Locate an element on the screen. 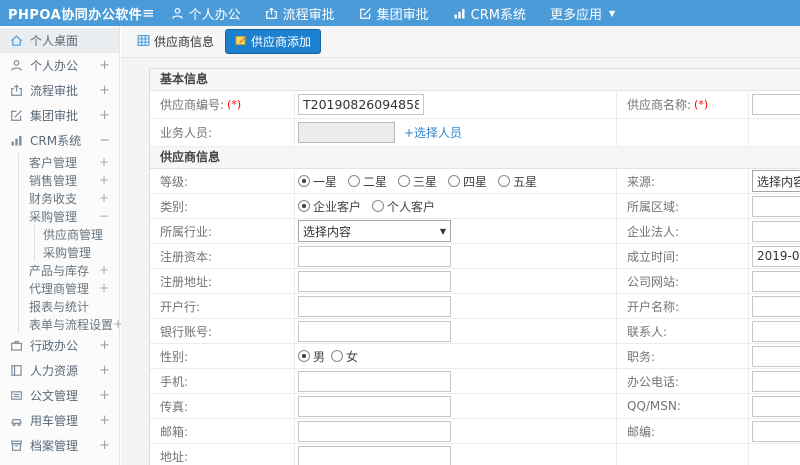 The width and height of the screenshot is (800, 465). field-label: 供应商编号: (*) is located at coordinates (222, 104).